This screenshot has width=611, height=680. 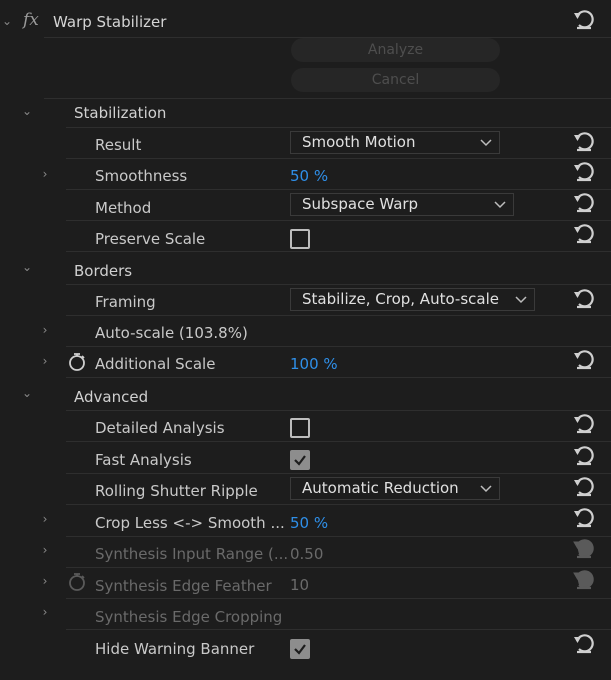 I want to click on additional-scale-value: 100 %, so click(x=314, y=364).